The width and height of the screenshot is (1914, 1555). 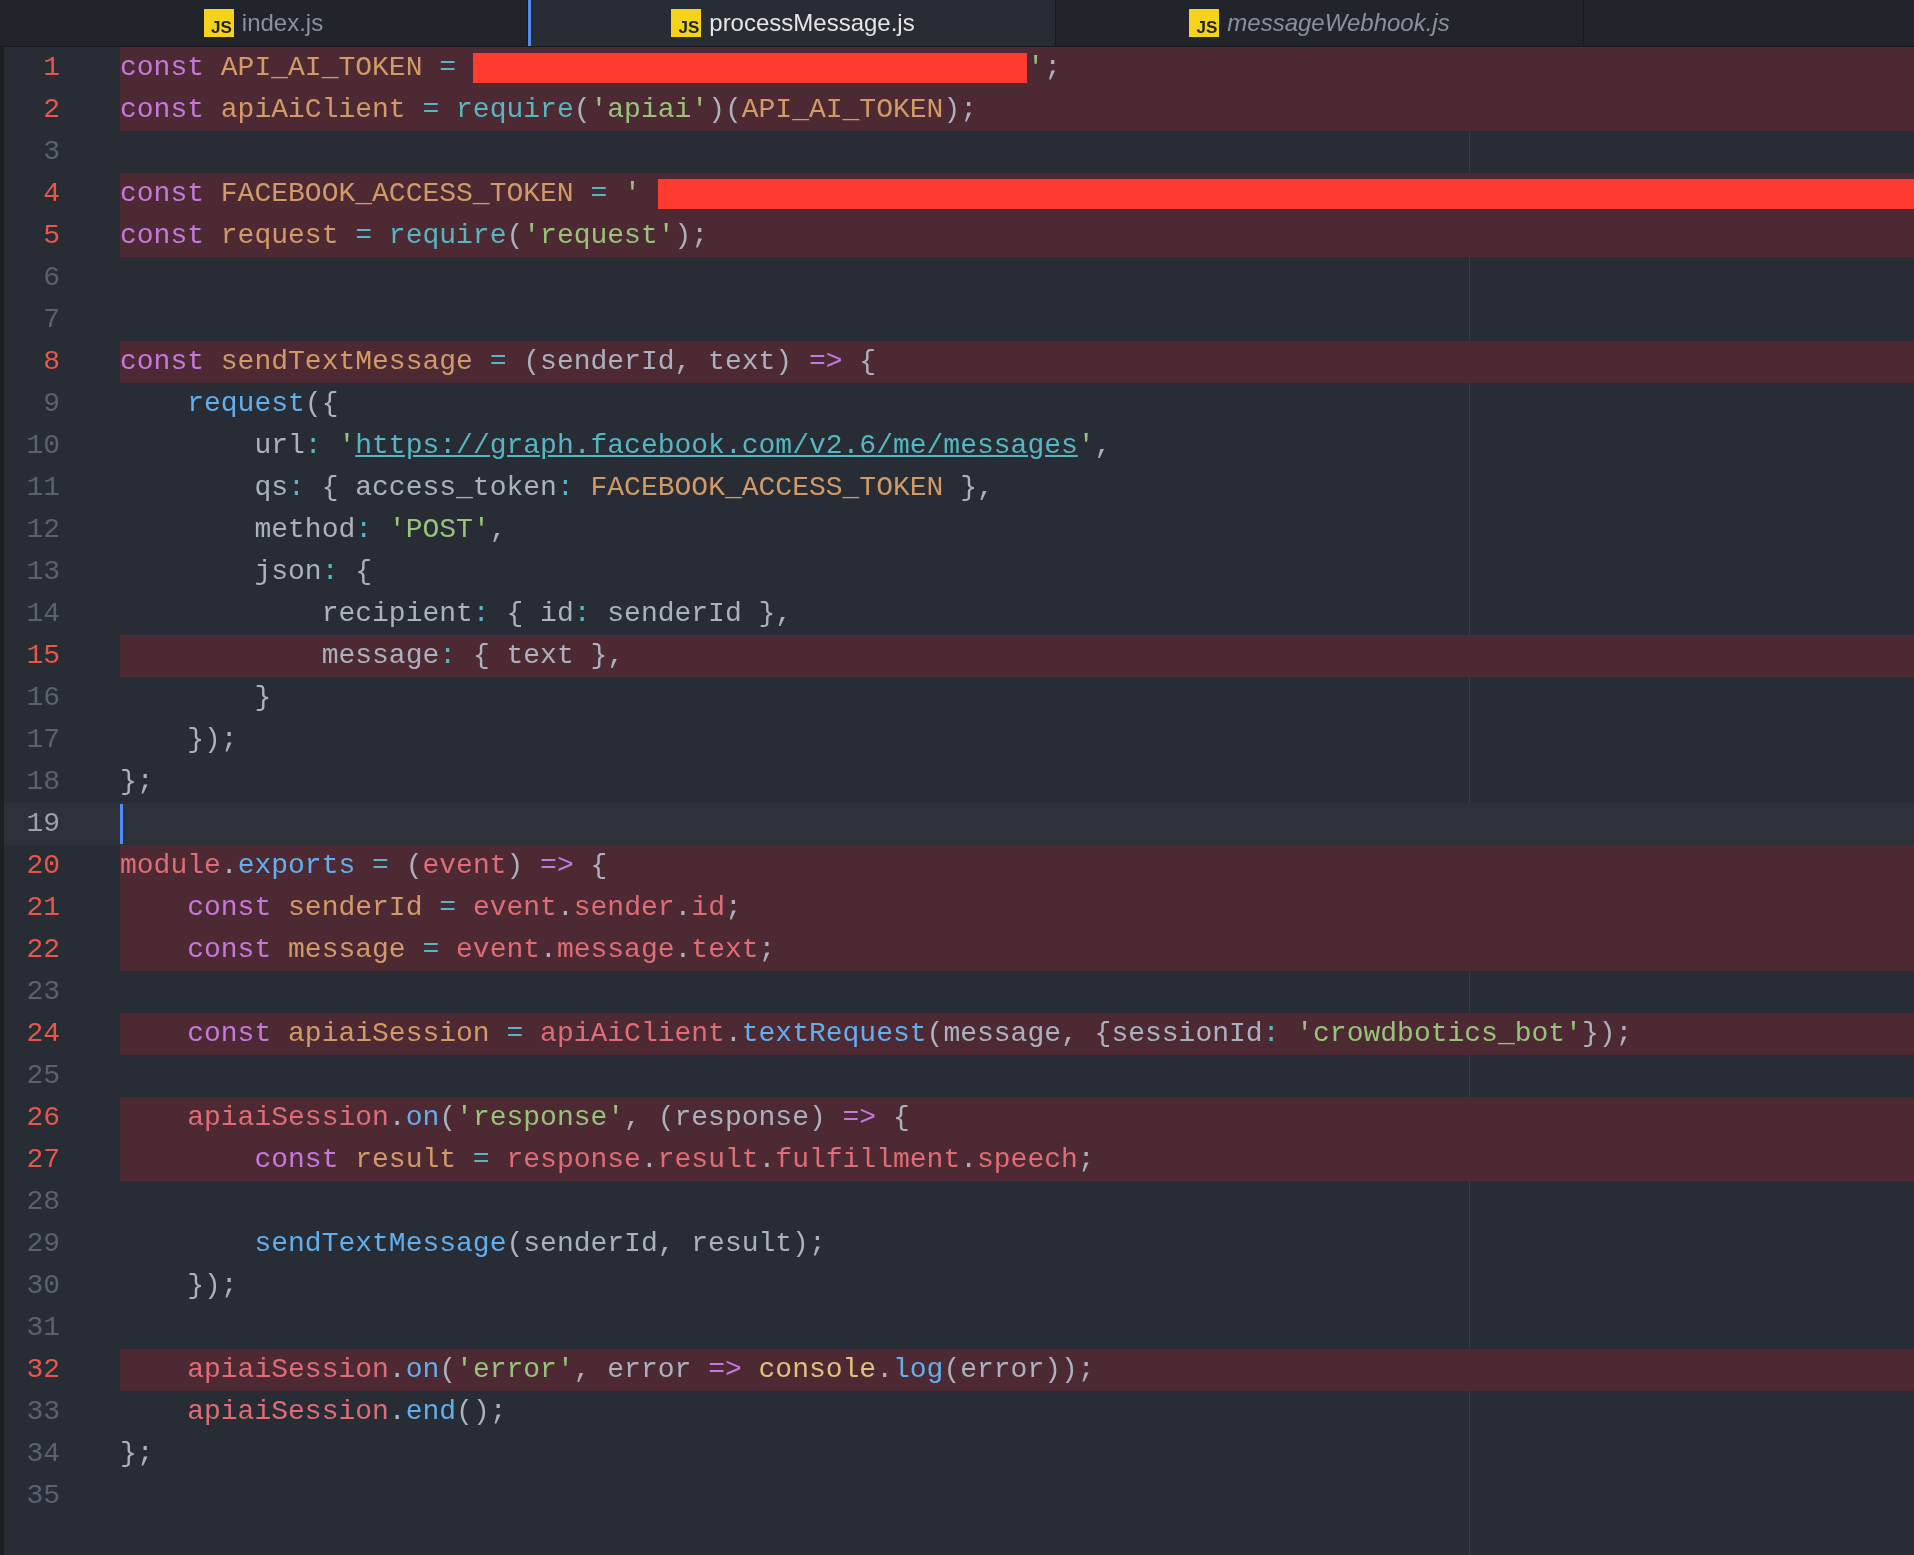 What do you see at coordinates (42, 866) in the screenshot?
I see `line-number: 20` at bounding box center [42, 866].